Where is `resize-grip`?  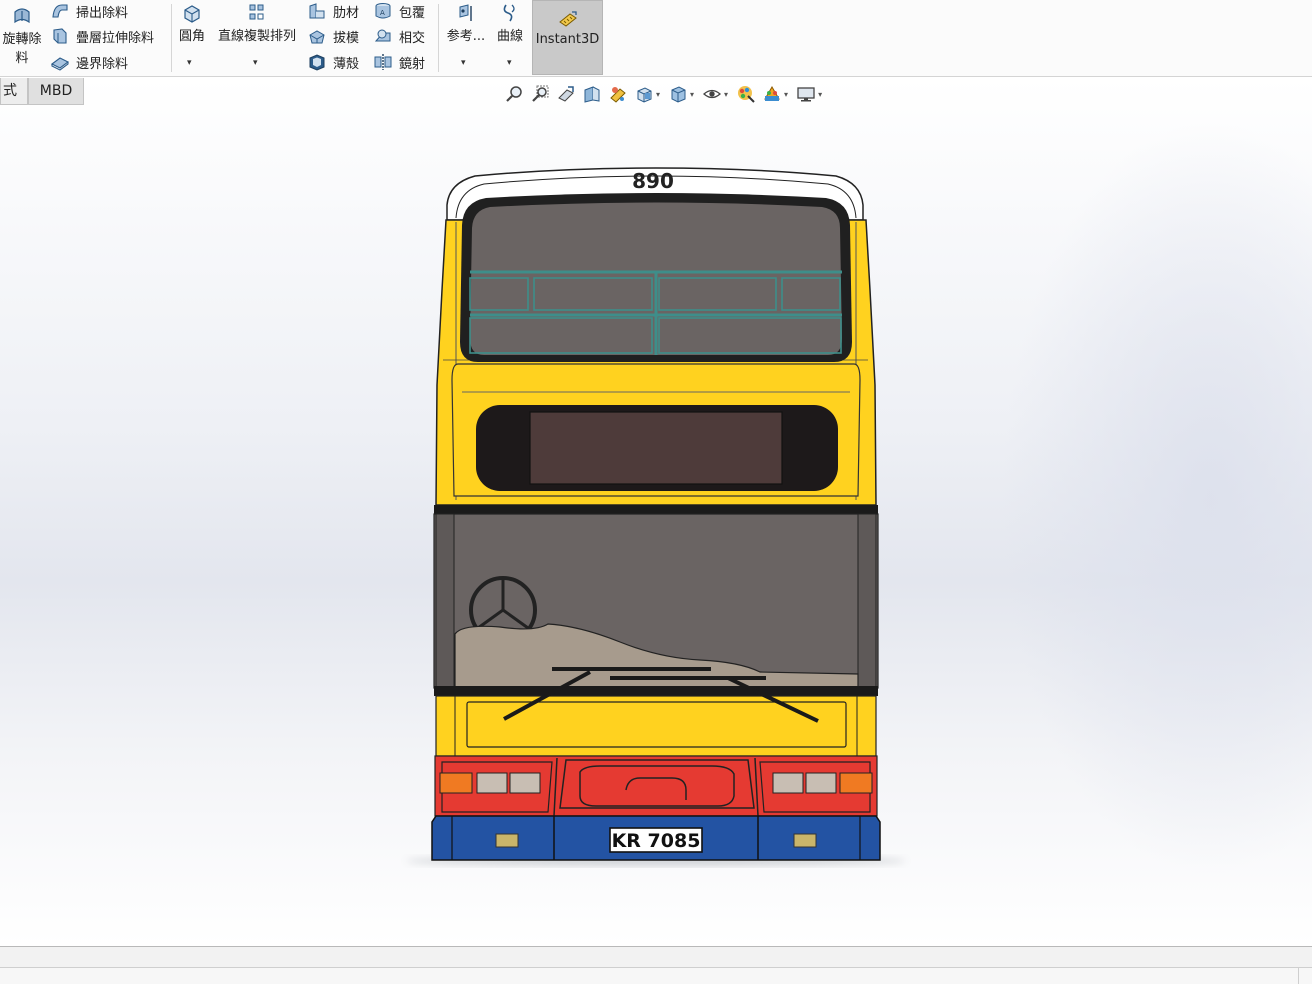
resize-grip is located at coordinates (1305, 976).